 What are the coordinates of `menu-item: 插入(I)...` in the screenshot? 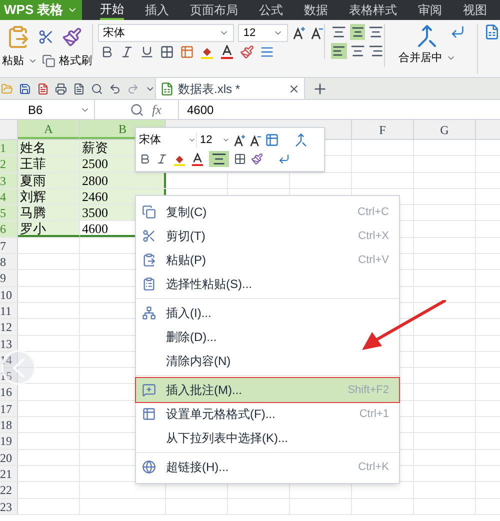 It's located at (267, 313).